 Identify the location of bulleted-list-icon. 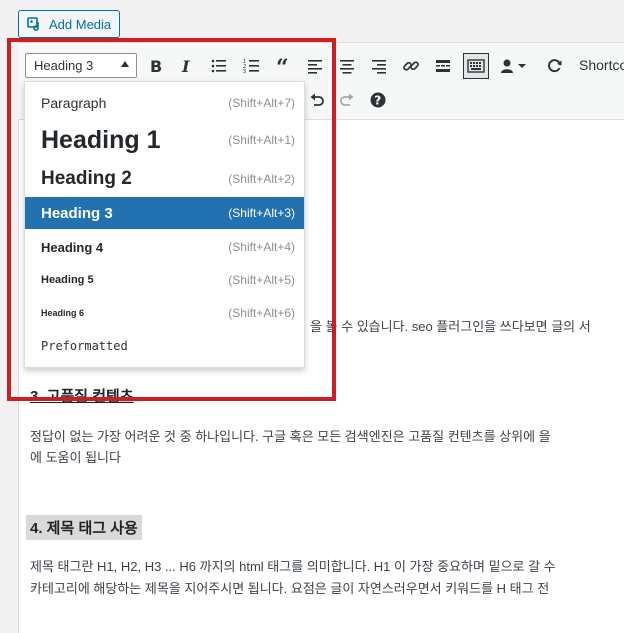
(218, 66).